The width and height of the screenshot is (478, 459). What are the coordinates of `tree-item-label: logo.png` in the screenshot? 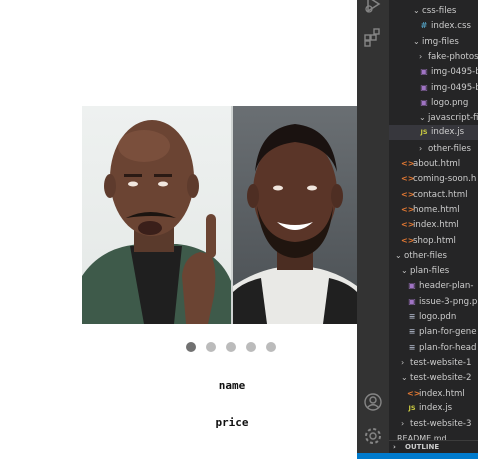 It's located at (450, 102).